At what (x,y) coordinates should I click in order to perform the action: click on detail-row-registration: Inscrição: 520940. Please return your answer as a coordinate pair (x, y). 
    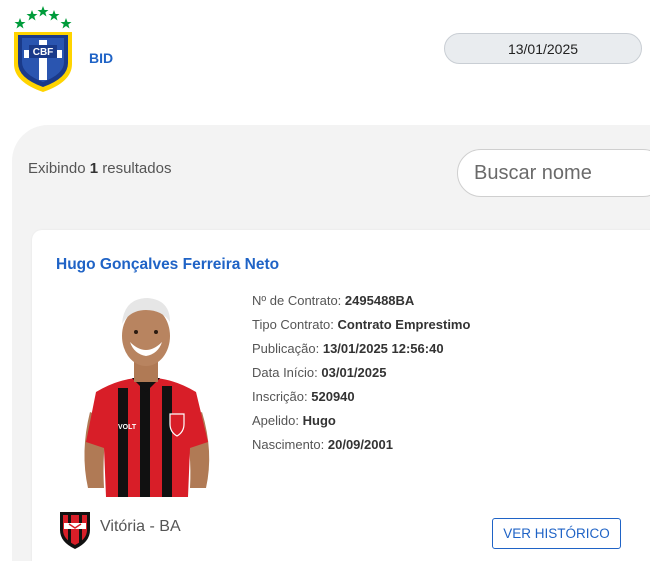
    Looking at the image, I should click on (361, 397).